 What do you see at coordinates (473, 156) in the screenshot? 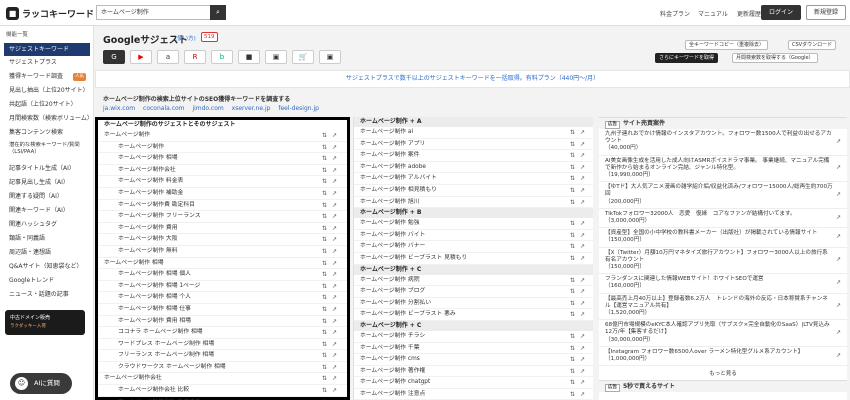
I see `suggest-row: ホームページ制作 案件 ⇅ ↗` at bounding box center [473, 156].